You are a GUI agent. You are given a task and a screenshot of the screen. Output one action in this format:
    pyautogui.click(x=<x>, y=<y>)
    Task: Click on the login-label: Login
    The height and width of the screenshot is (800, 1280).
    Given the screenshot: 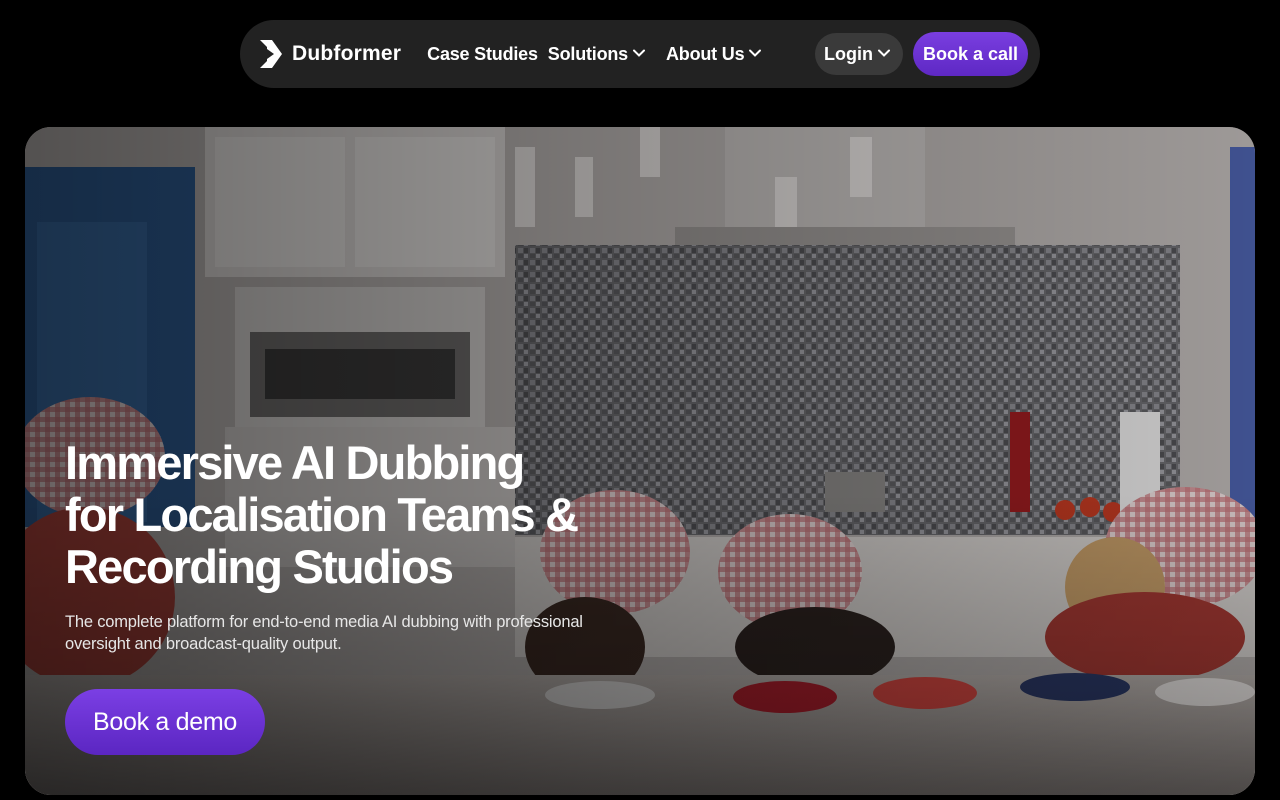 What is the action you would take?
    pyautogui.click(x=848, y=53)
    